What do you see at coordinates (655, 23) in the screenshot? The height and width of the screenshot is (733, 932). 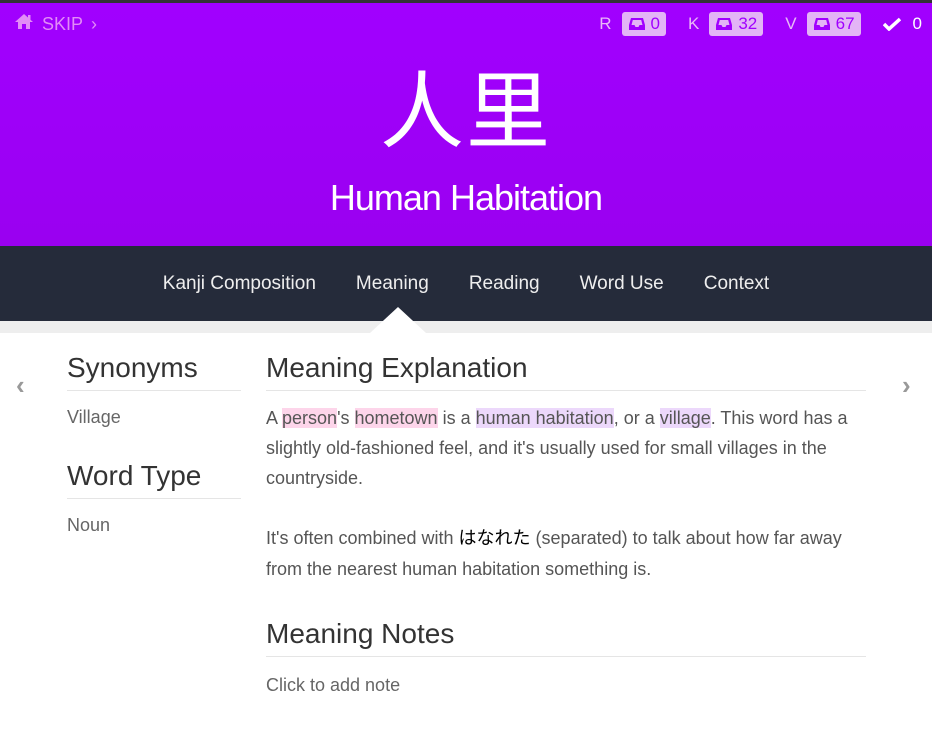 I see `stat-count: 0` at bounding box center [655, 23].